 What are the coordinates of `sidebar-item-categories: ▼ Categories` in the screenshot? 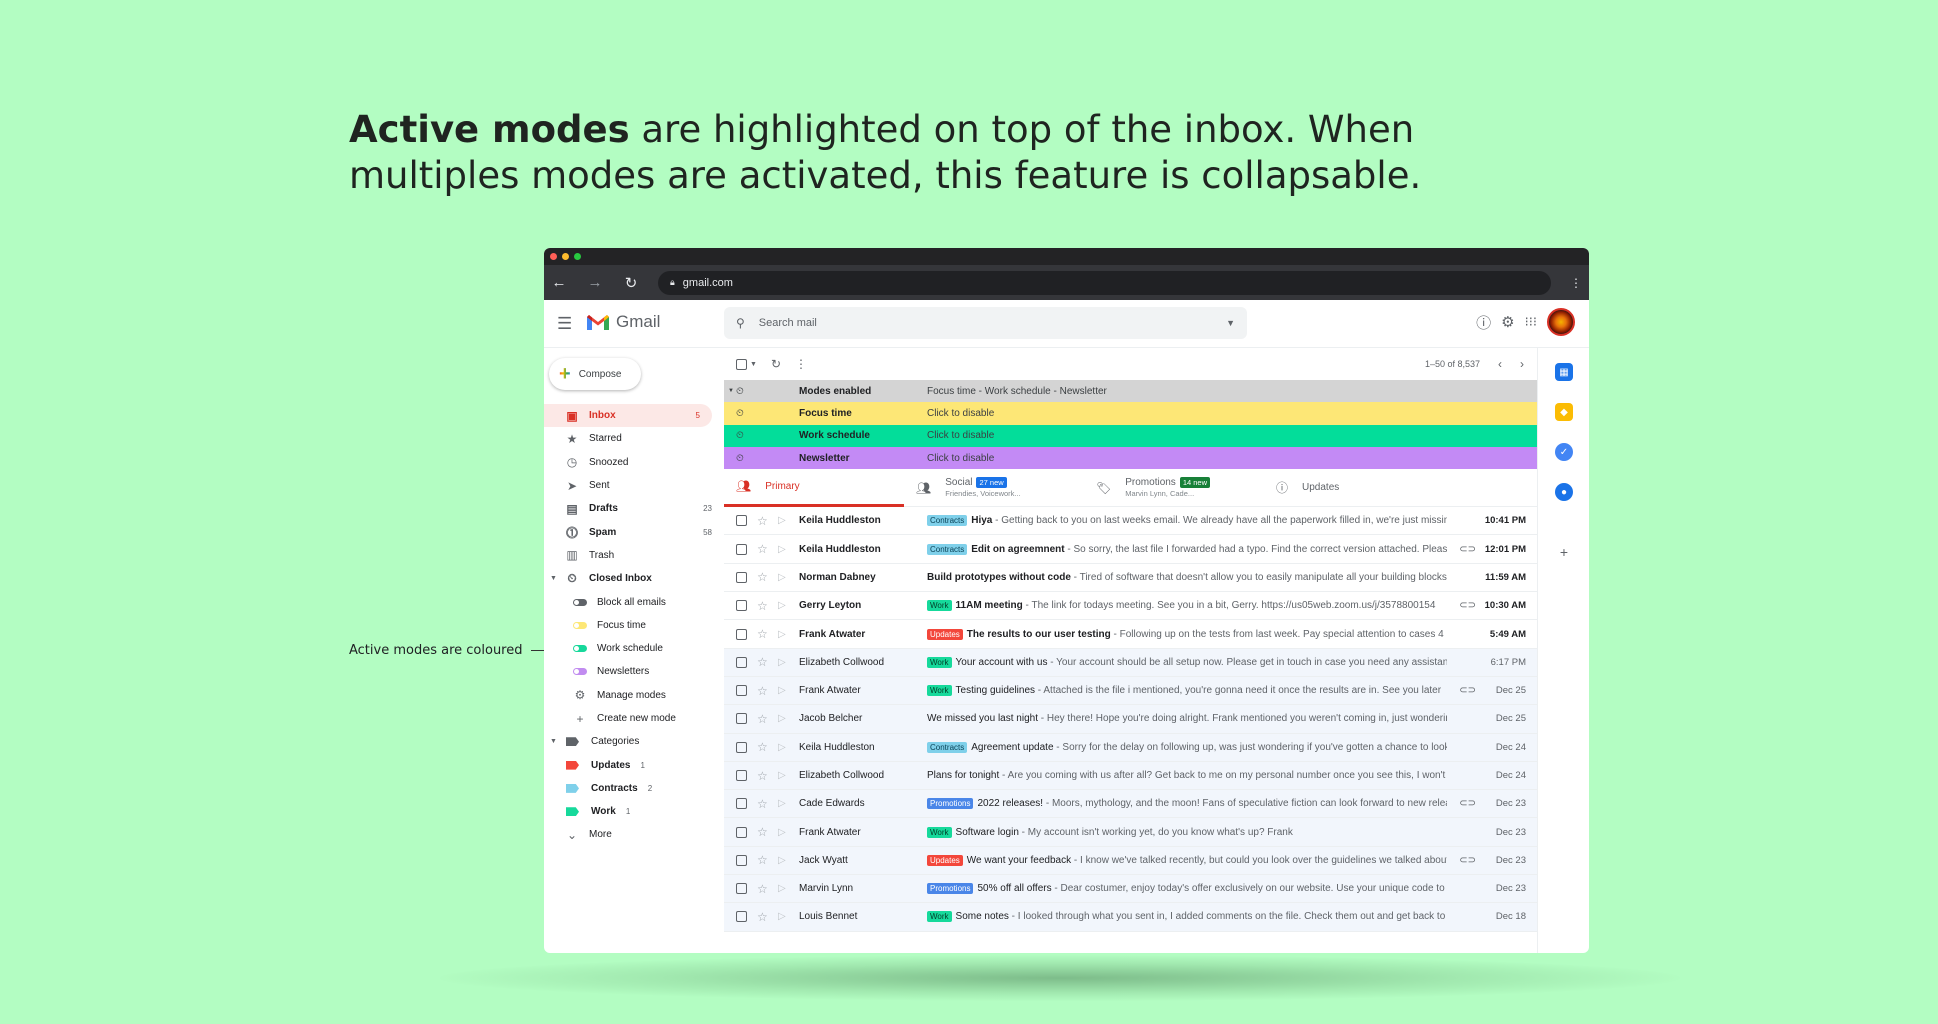 It's located at (634, 741).